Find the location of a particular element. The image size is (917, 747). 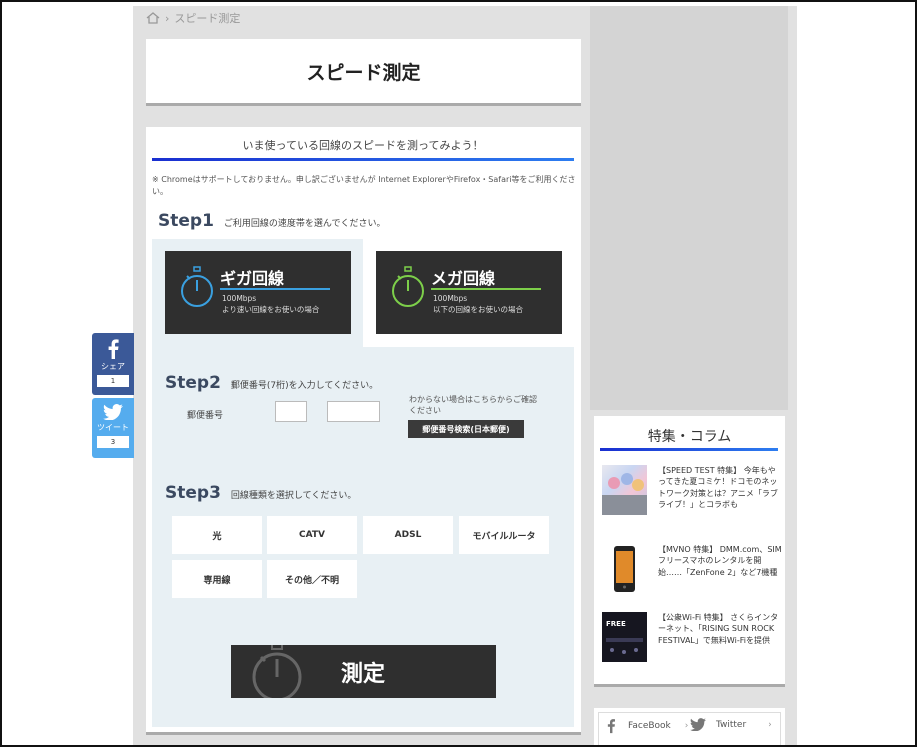

measure-button: 測定 is located at coordinates (363, 671).